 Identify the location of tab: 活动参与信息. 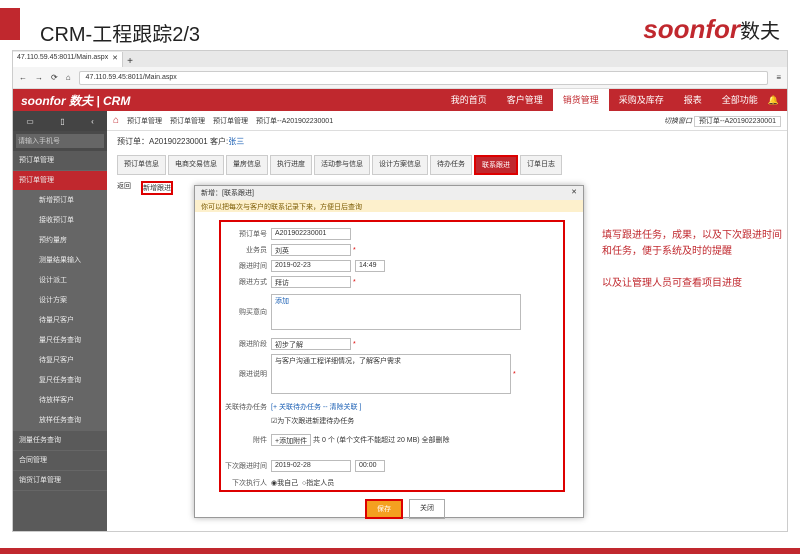
(342, 165).